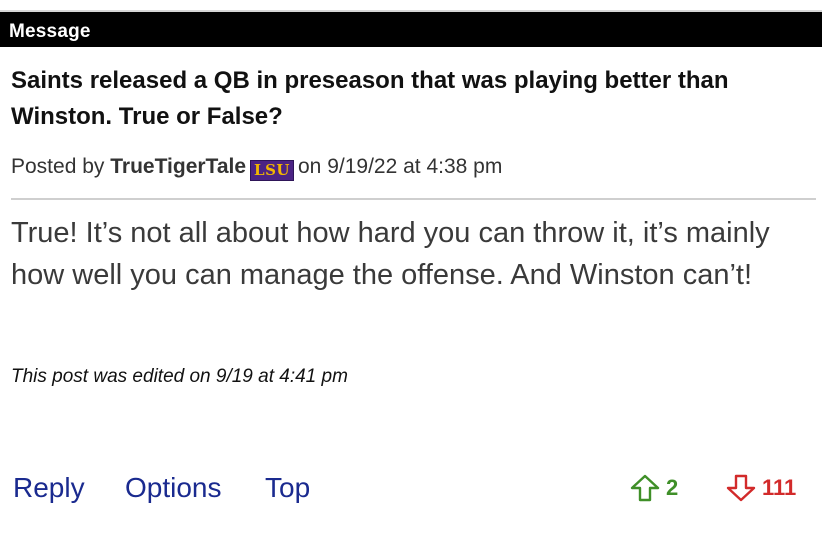  What do you see at coordinates (415, 166) in the screenshot?
I see `post-timestamp: 9/19/22 at 4:38 pm` at bounding box center [415, 166].